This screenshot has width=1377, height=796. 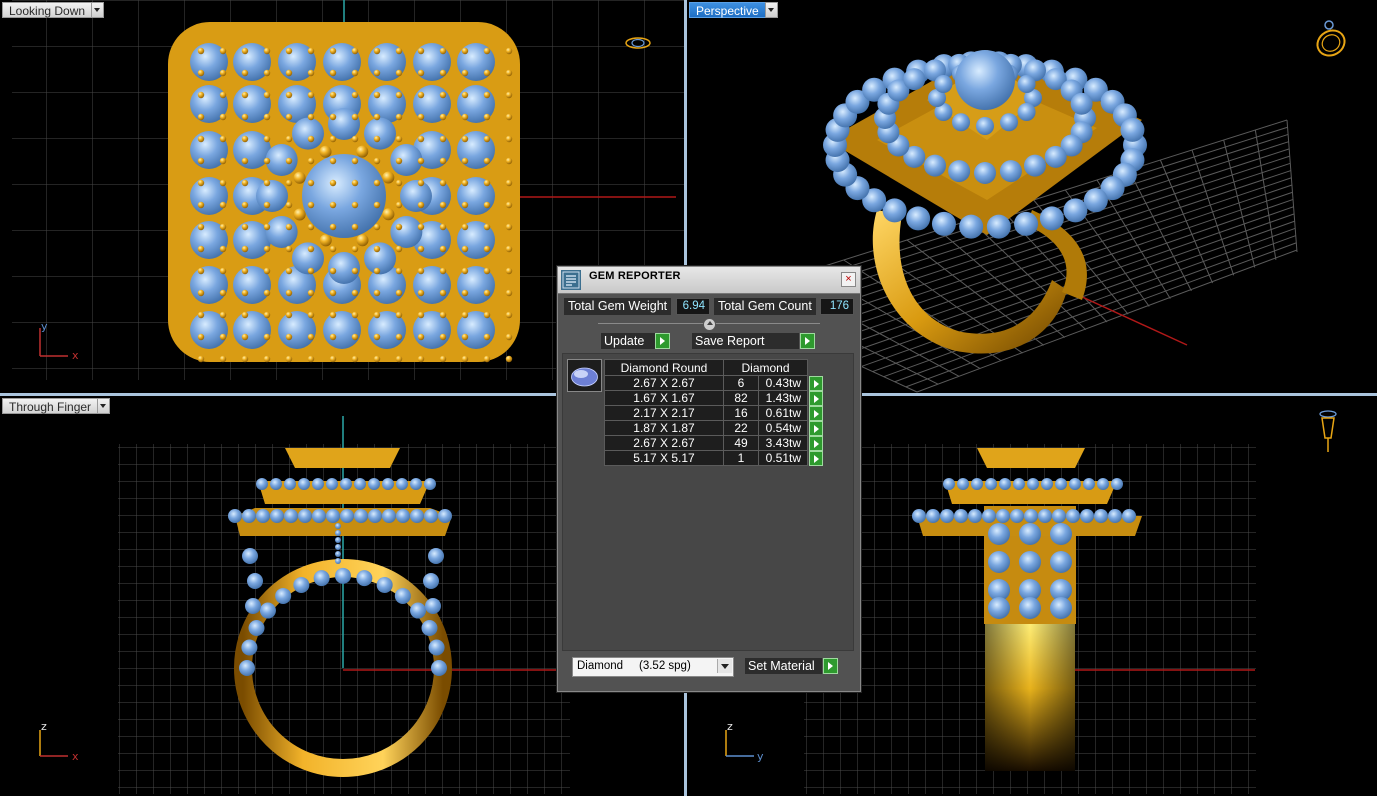 I want to click on axis-label-x: x, so click(x=75, y=355).